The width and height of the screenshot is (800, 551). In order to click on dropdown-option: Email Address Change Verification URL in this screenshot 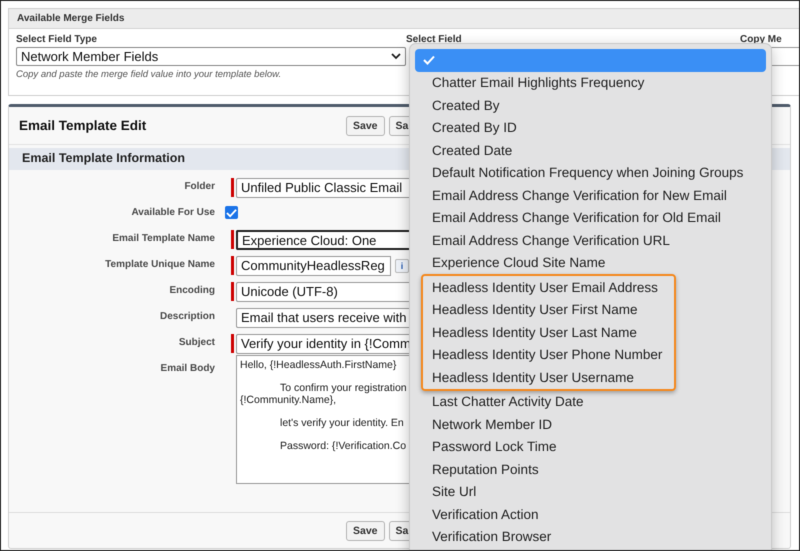, I will do `click(590, 240)`.